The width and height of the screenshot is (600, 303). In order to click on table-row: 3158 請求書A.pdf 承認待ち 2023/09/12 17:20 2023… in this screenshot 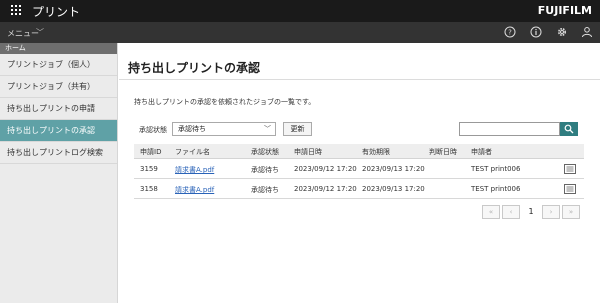, I will do `click(359, 189)`.